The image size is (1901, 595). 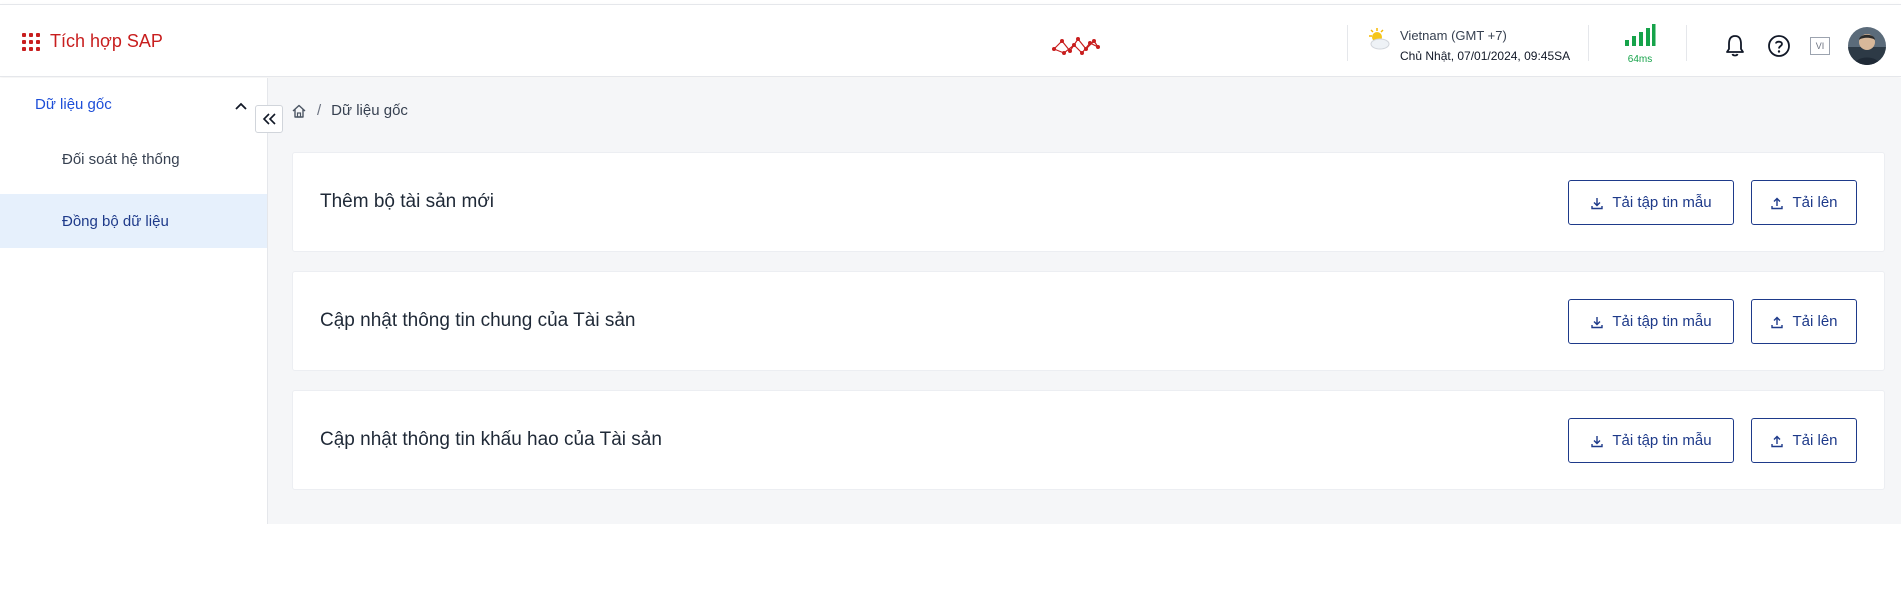 I want to click on weather-datetime: Chủ Nhật, 07/01/2024, 09:45SA, so click(x=1485, y=56).